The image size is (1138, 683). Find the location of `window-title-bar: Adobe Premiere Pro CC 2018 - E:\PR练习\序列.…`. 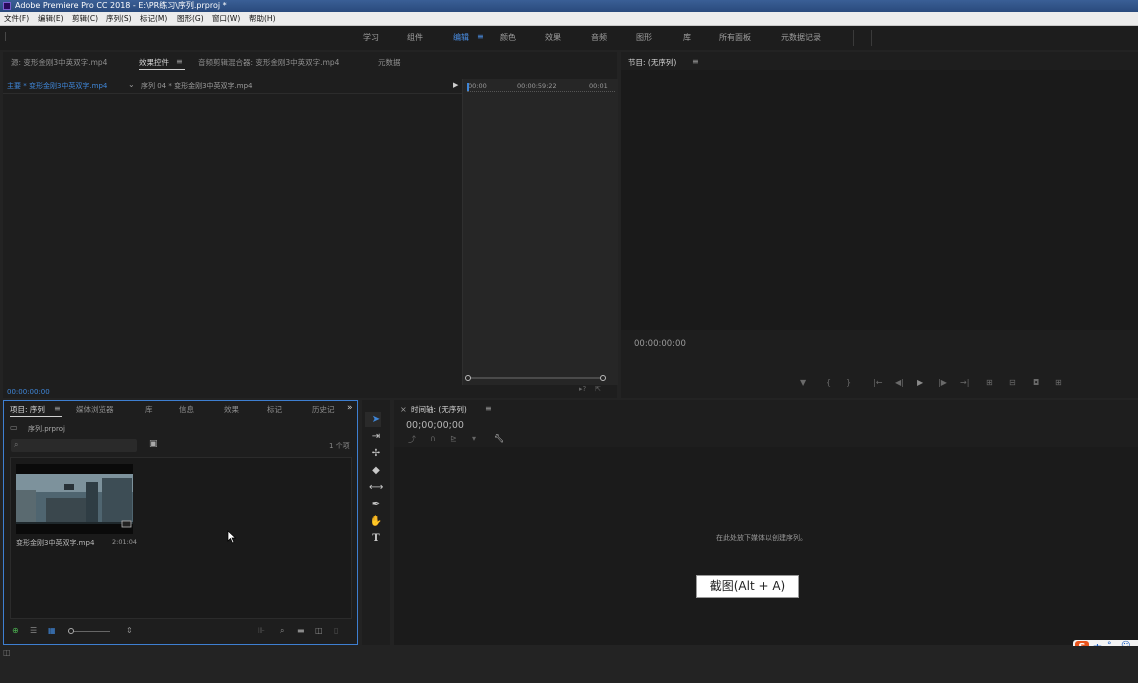

window-title-bar: Adobe Premiere Pro CC 2018 - E:\PR练习\序列.… is located at coordinates (569, 6).